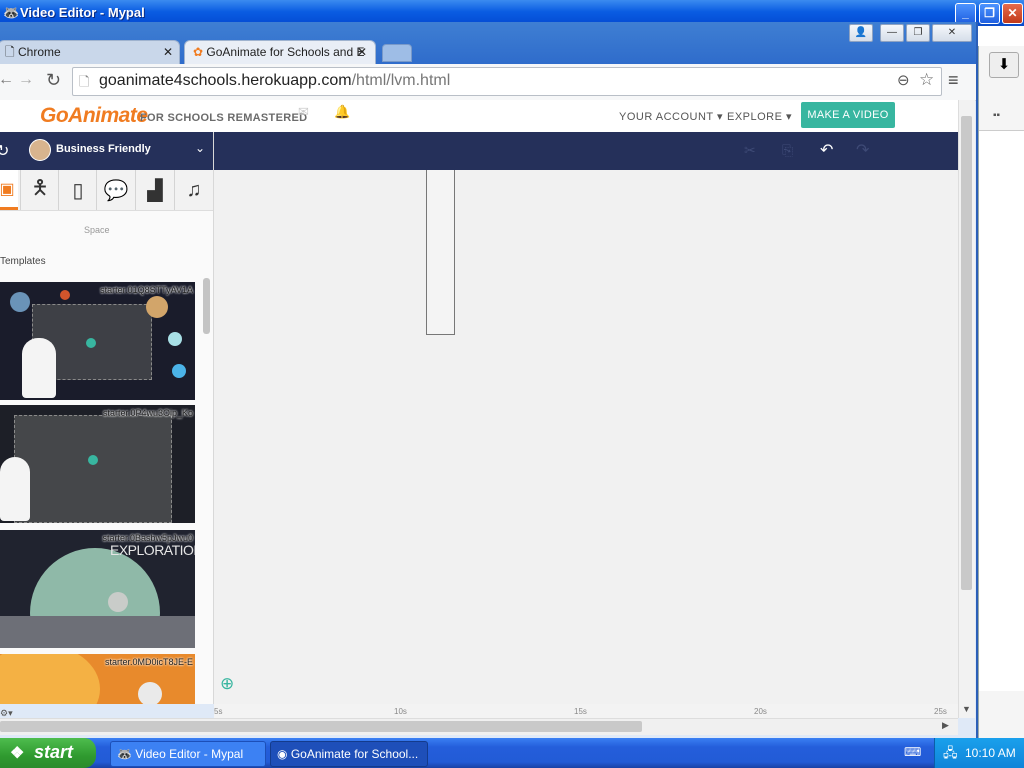  I want to click on bell-icon: 🔔, so click(342, 112).